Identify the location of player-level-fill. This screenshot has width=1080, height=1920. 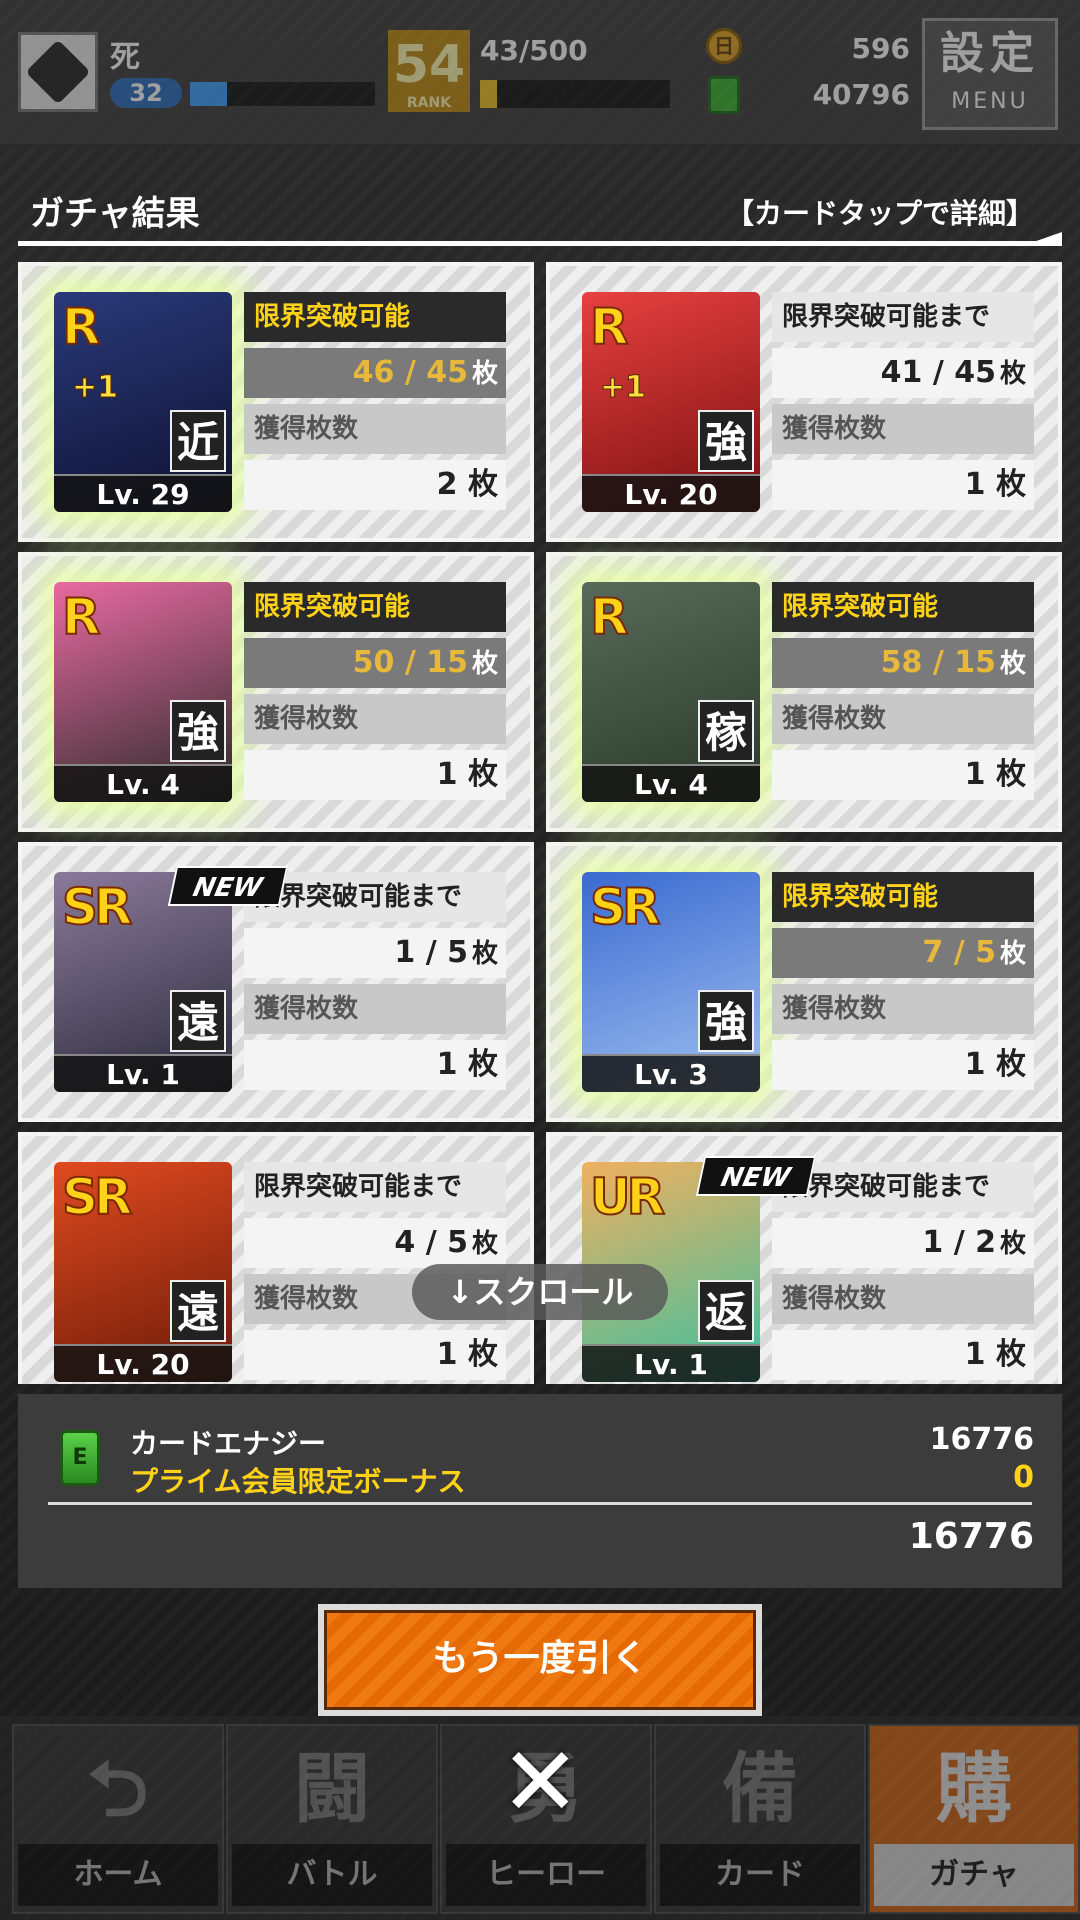
(208, 94).